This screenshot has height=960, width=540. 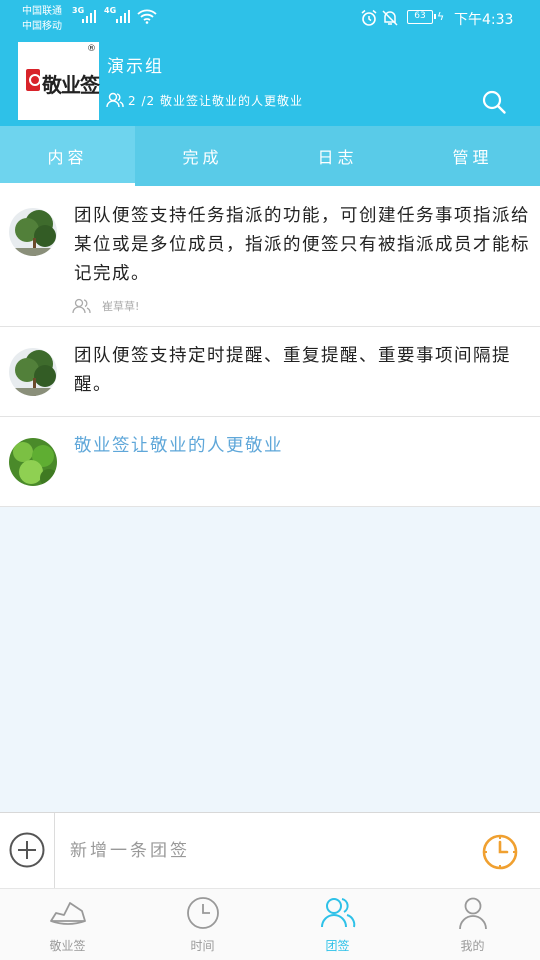 I want to click on assignee-icon, so click(x=81, y=306).